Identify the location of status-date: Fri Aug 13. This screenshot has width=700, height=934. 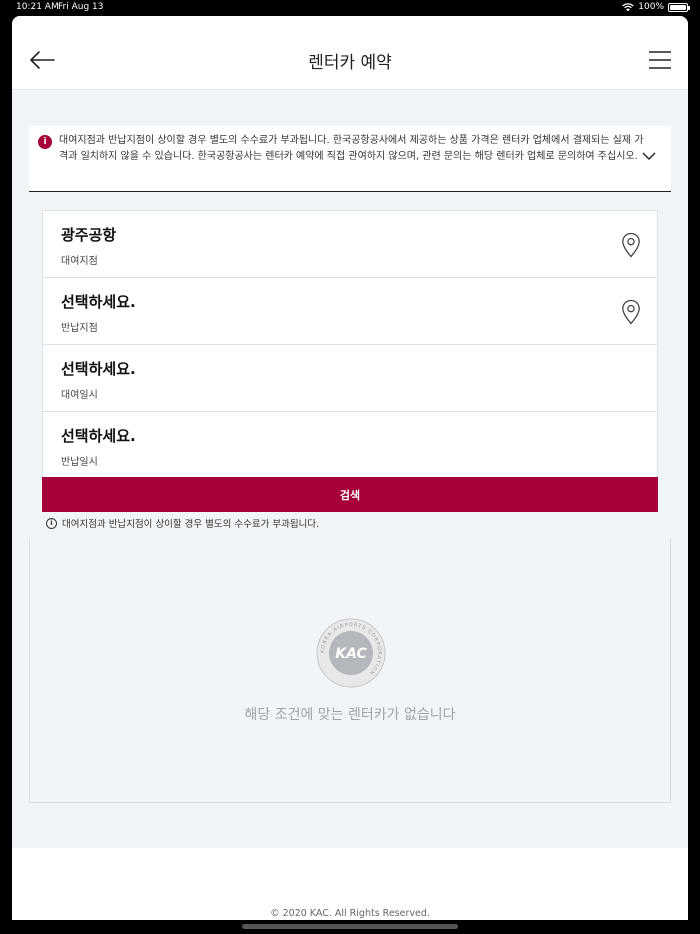
(81, 7).